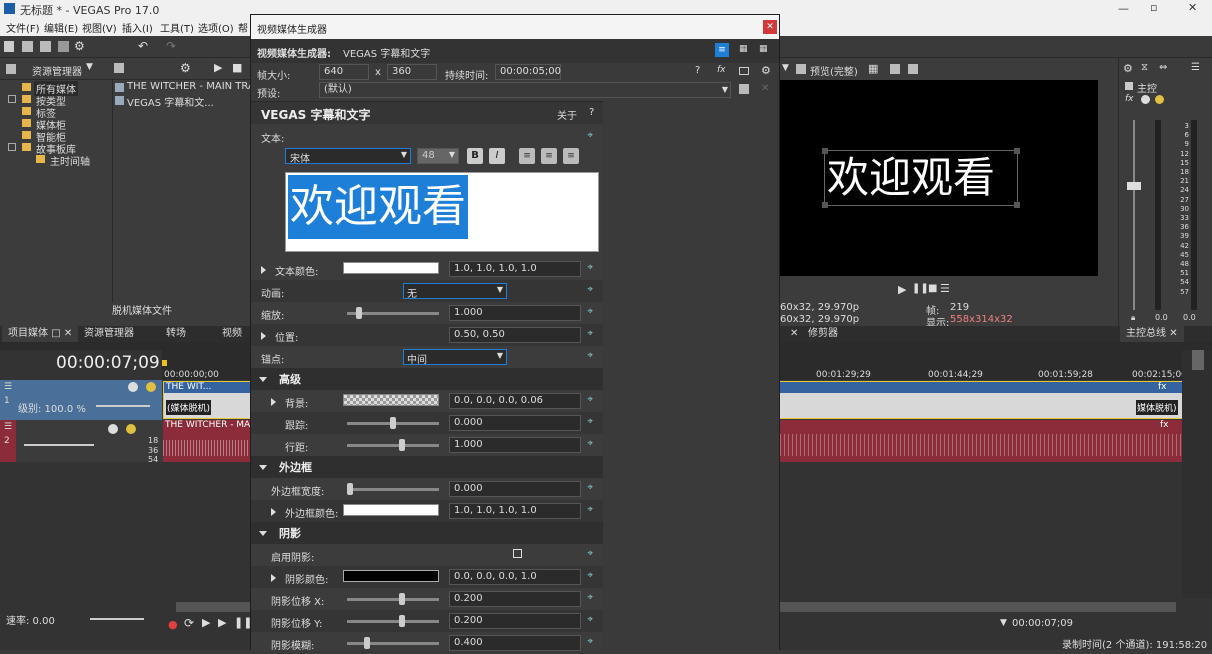  Describe the element at coordinates (99, 27) in the screenshot. I see `menu-view: 视图(V)` at that location.